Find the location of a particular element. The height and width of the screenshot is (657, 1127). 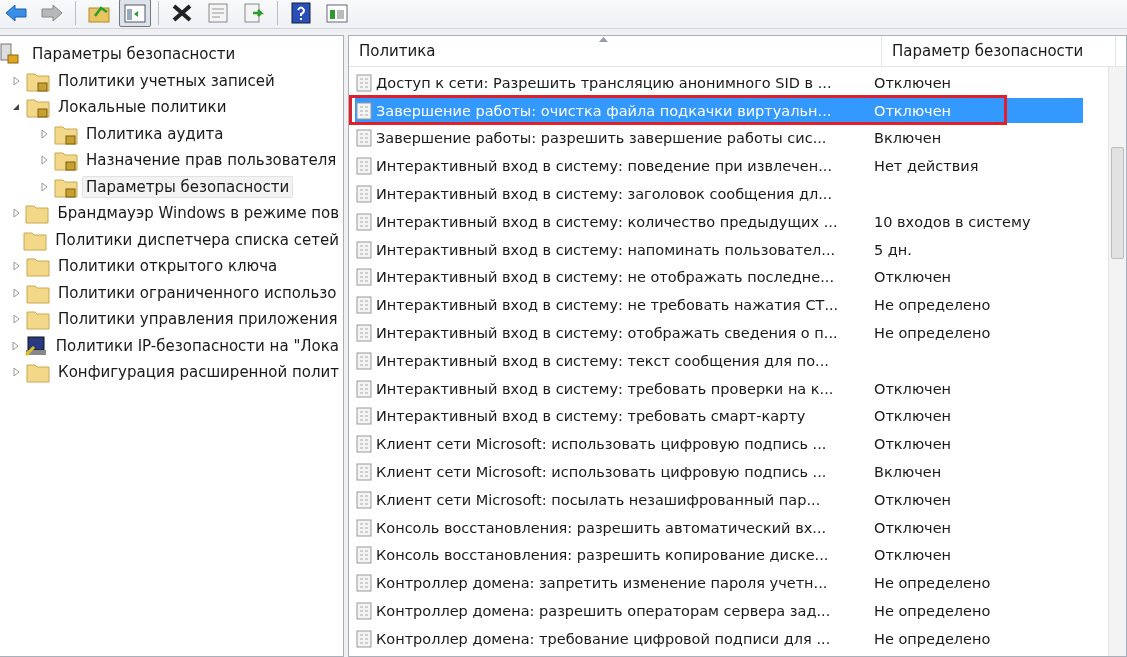

policy-setting: 5 дн. is located at coordinates (892, 249).